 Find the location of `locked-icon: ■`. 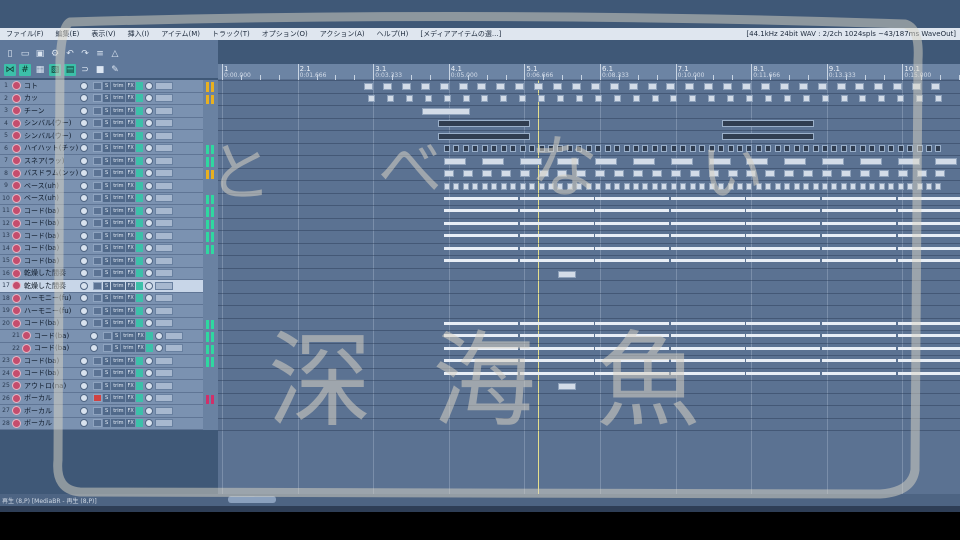

locked-icon: ■ is located at coordinates (100, 70).